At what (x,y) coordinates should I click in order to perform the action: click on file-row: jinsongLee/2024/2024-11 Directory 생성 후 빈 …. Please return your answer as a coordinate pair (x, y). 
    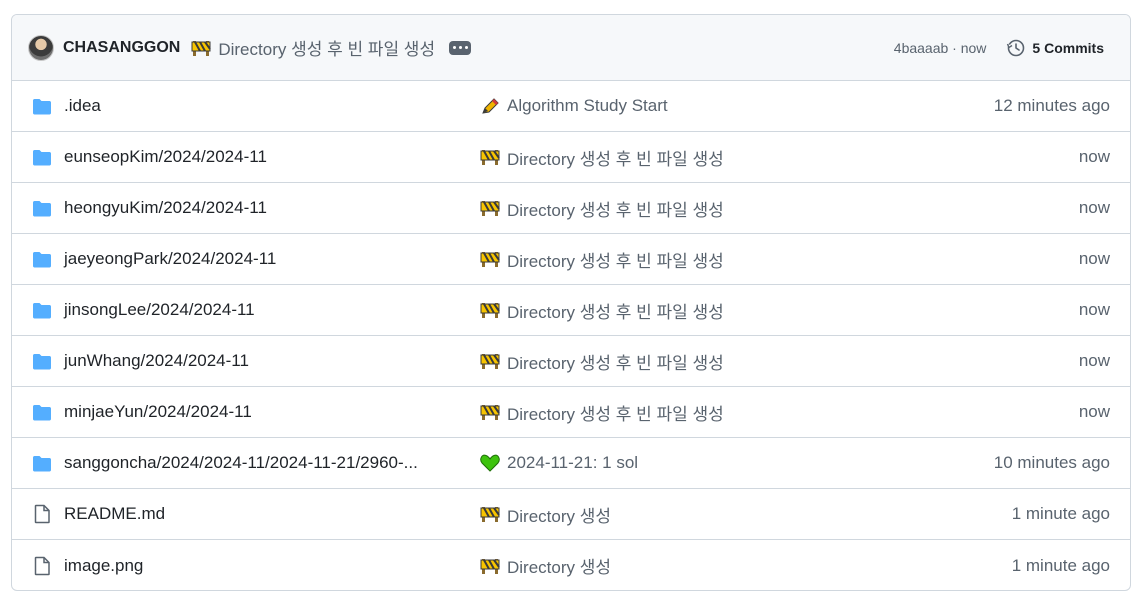
    Looking at the image, I should click on (571, 310).